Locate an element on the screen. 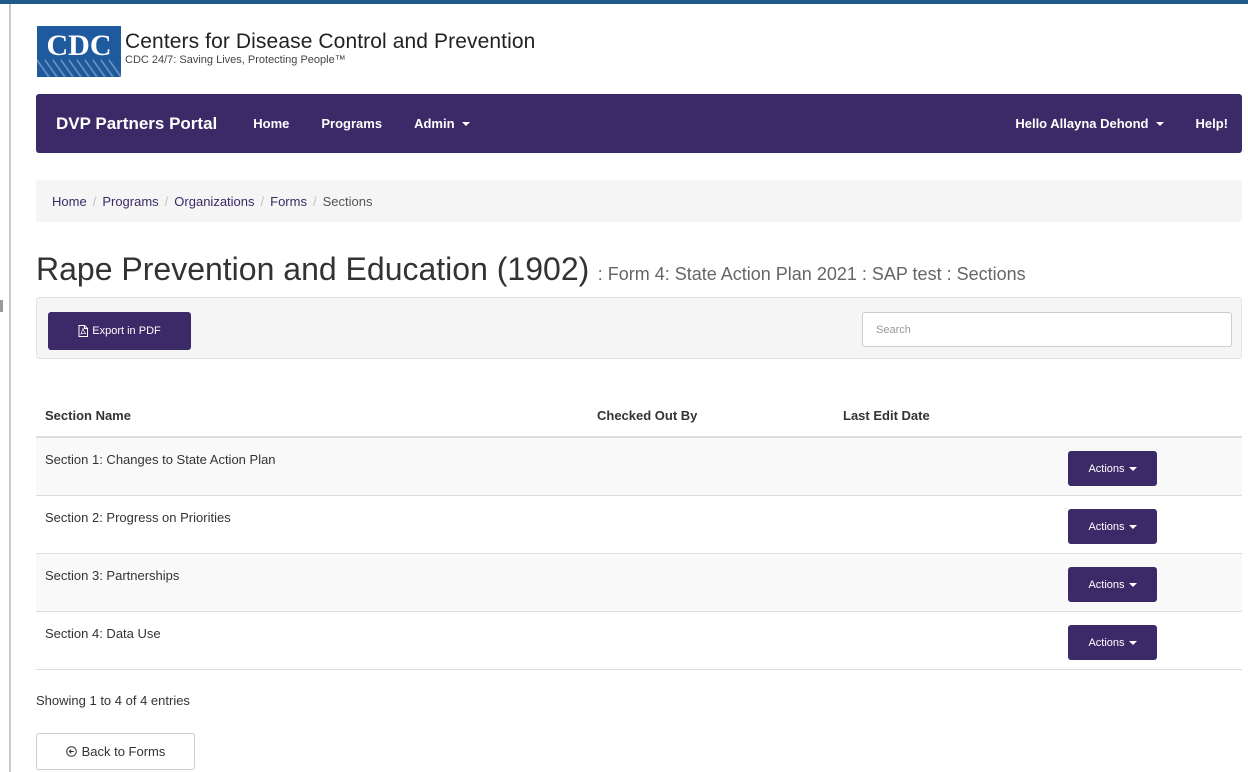 The height and width of the screenshot is (772, 1248). circle-arrow-left-icon is located at coordinates (71, 751).